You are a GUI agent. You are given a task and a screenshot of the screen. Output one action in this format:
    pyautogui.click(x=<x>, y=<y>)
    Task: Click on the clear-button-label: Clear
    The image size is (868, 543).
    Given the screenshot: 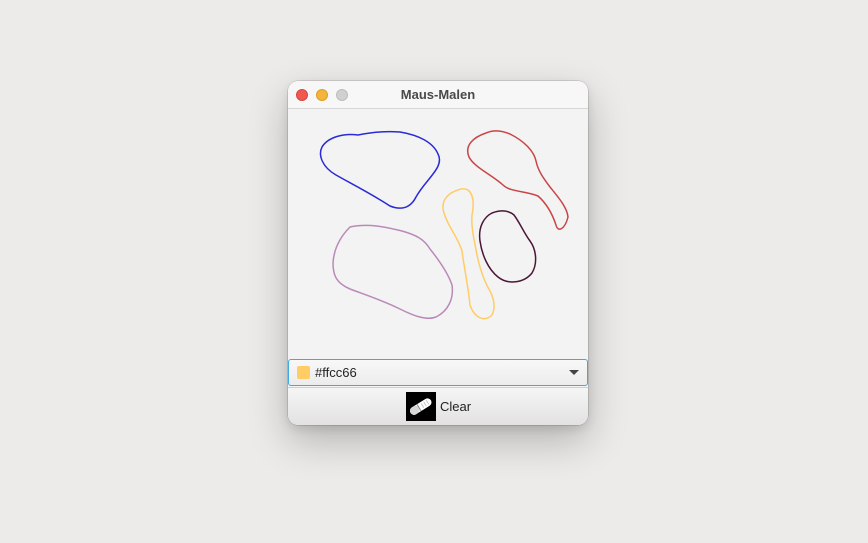 What is the action you would take?
    pyautogui.click(x=456, y=406)
    